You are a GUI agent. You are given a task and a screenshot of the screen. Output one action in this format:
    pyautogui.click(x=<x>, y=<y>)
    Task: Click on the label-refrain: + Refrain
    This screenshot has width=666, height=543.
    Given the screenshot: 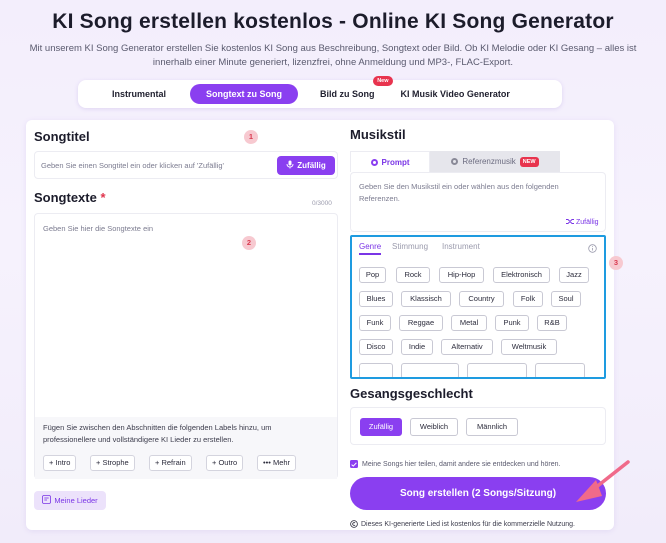 What is the action you would take?
    pyautogui.click(x=170, y=463)
    